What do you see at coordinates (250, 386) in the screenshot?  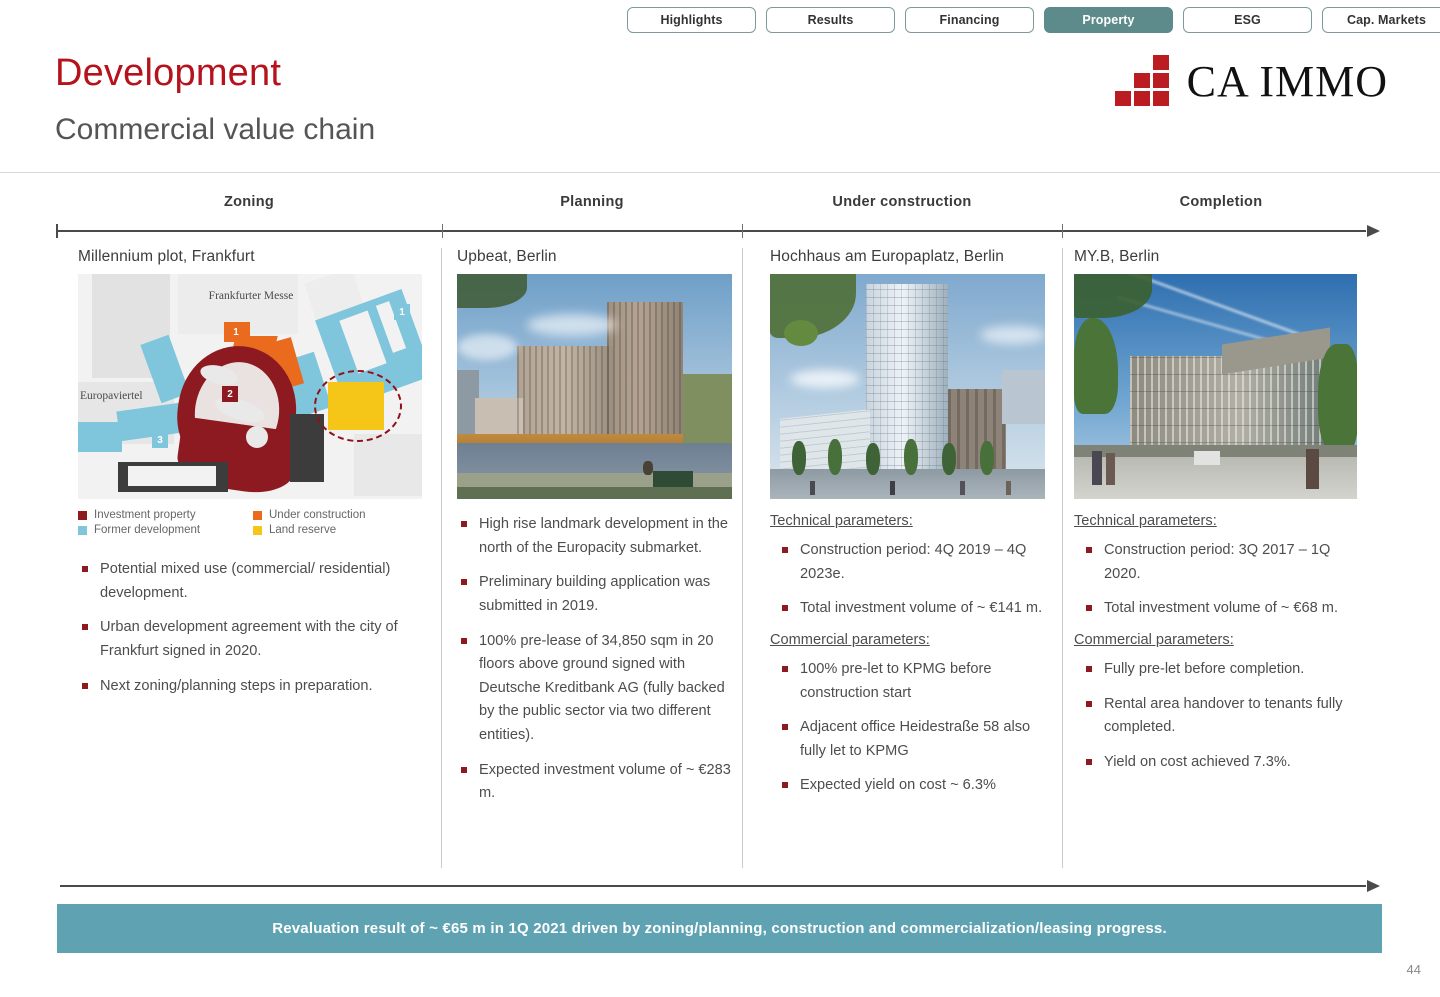 I see `millennium-plot-map: Frankfurter Messe Europaviertel 1 2 3 1` at bounding box center [250, 386].